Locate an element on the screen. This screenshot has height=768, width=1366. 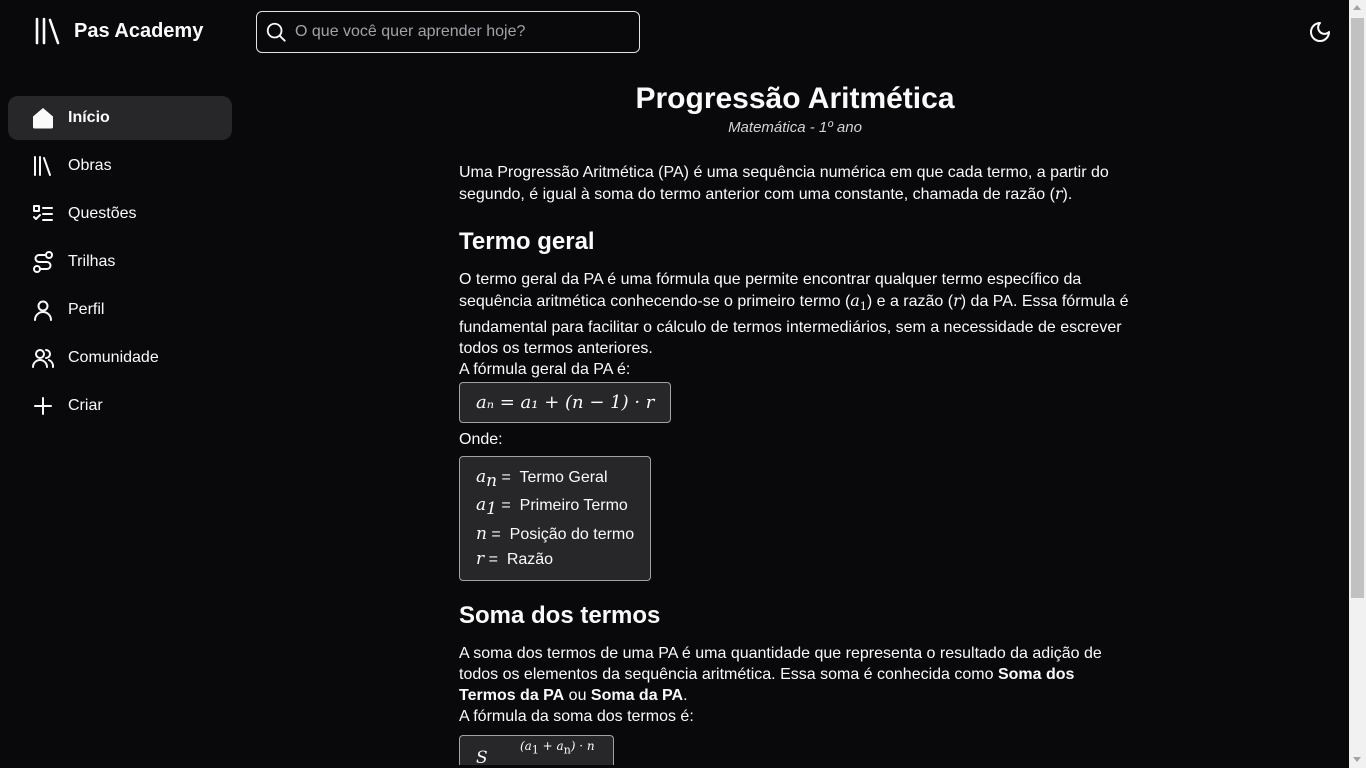
section-heading-termo-geral: Termo geral is located at coordinates (527, 241).